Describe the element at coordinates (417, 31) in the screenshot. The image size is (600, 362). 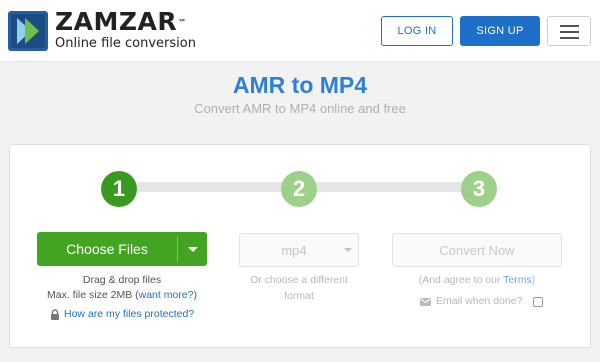
I see `login-button: LOG IN` at that location.